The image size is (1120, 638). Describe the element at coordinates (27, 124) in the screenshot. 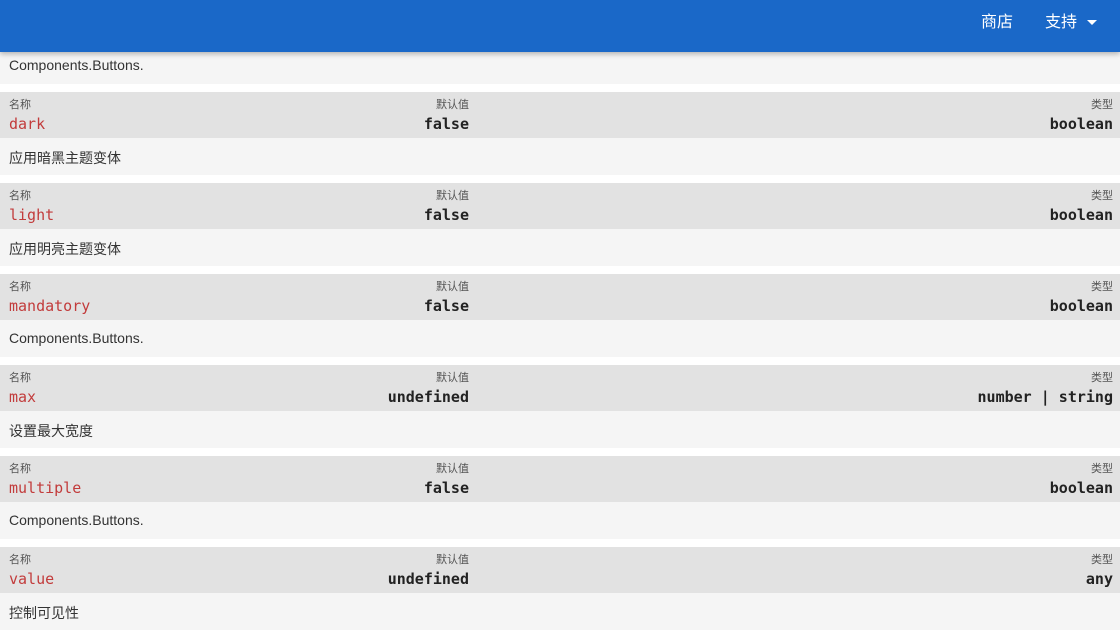

I see `prop-name: dark` at that location.